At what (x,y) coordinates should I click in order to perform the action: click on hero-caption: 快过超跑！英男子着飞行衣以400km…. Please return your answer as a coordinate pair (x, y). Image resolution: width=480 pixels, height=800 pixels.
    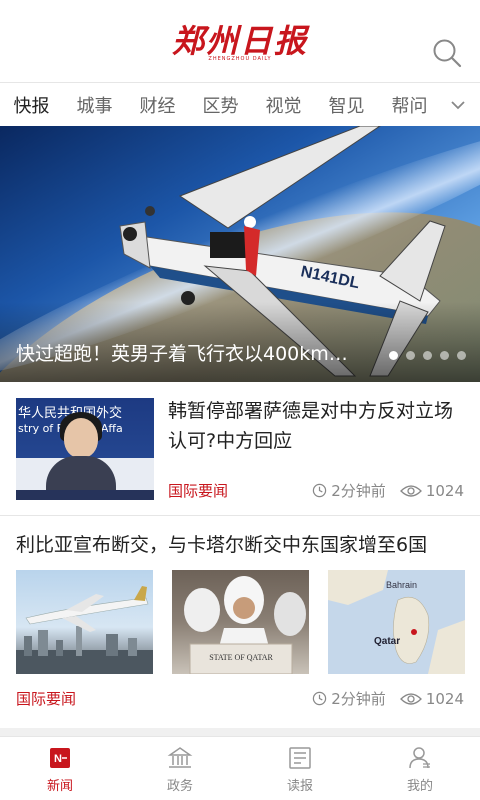
    Looking at the image, I should click on (196, 352).